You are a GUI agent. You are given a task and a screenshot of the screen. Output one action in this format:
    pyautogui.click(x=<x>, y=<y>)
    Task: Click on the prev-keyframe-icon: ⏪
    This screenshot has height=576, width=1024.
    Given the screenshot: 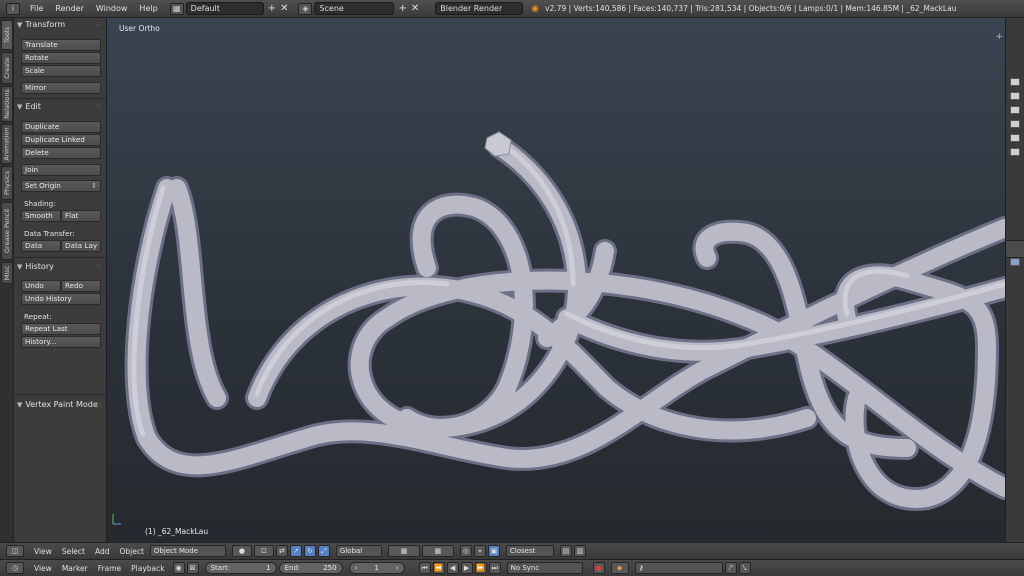 What is the action you would take?
    pyautogui.click(x=438, y=568)
    